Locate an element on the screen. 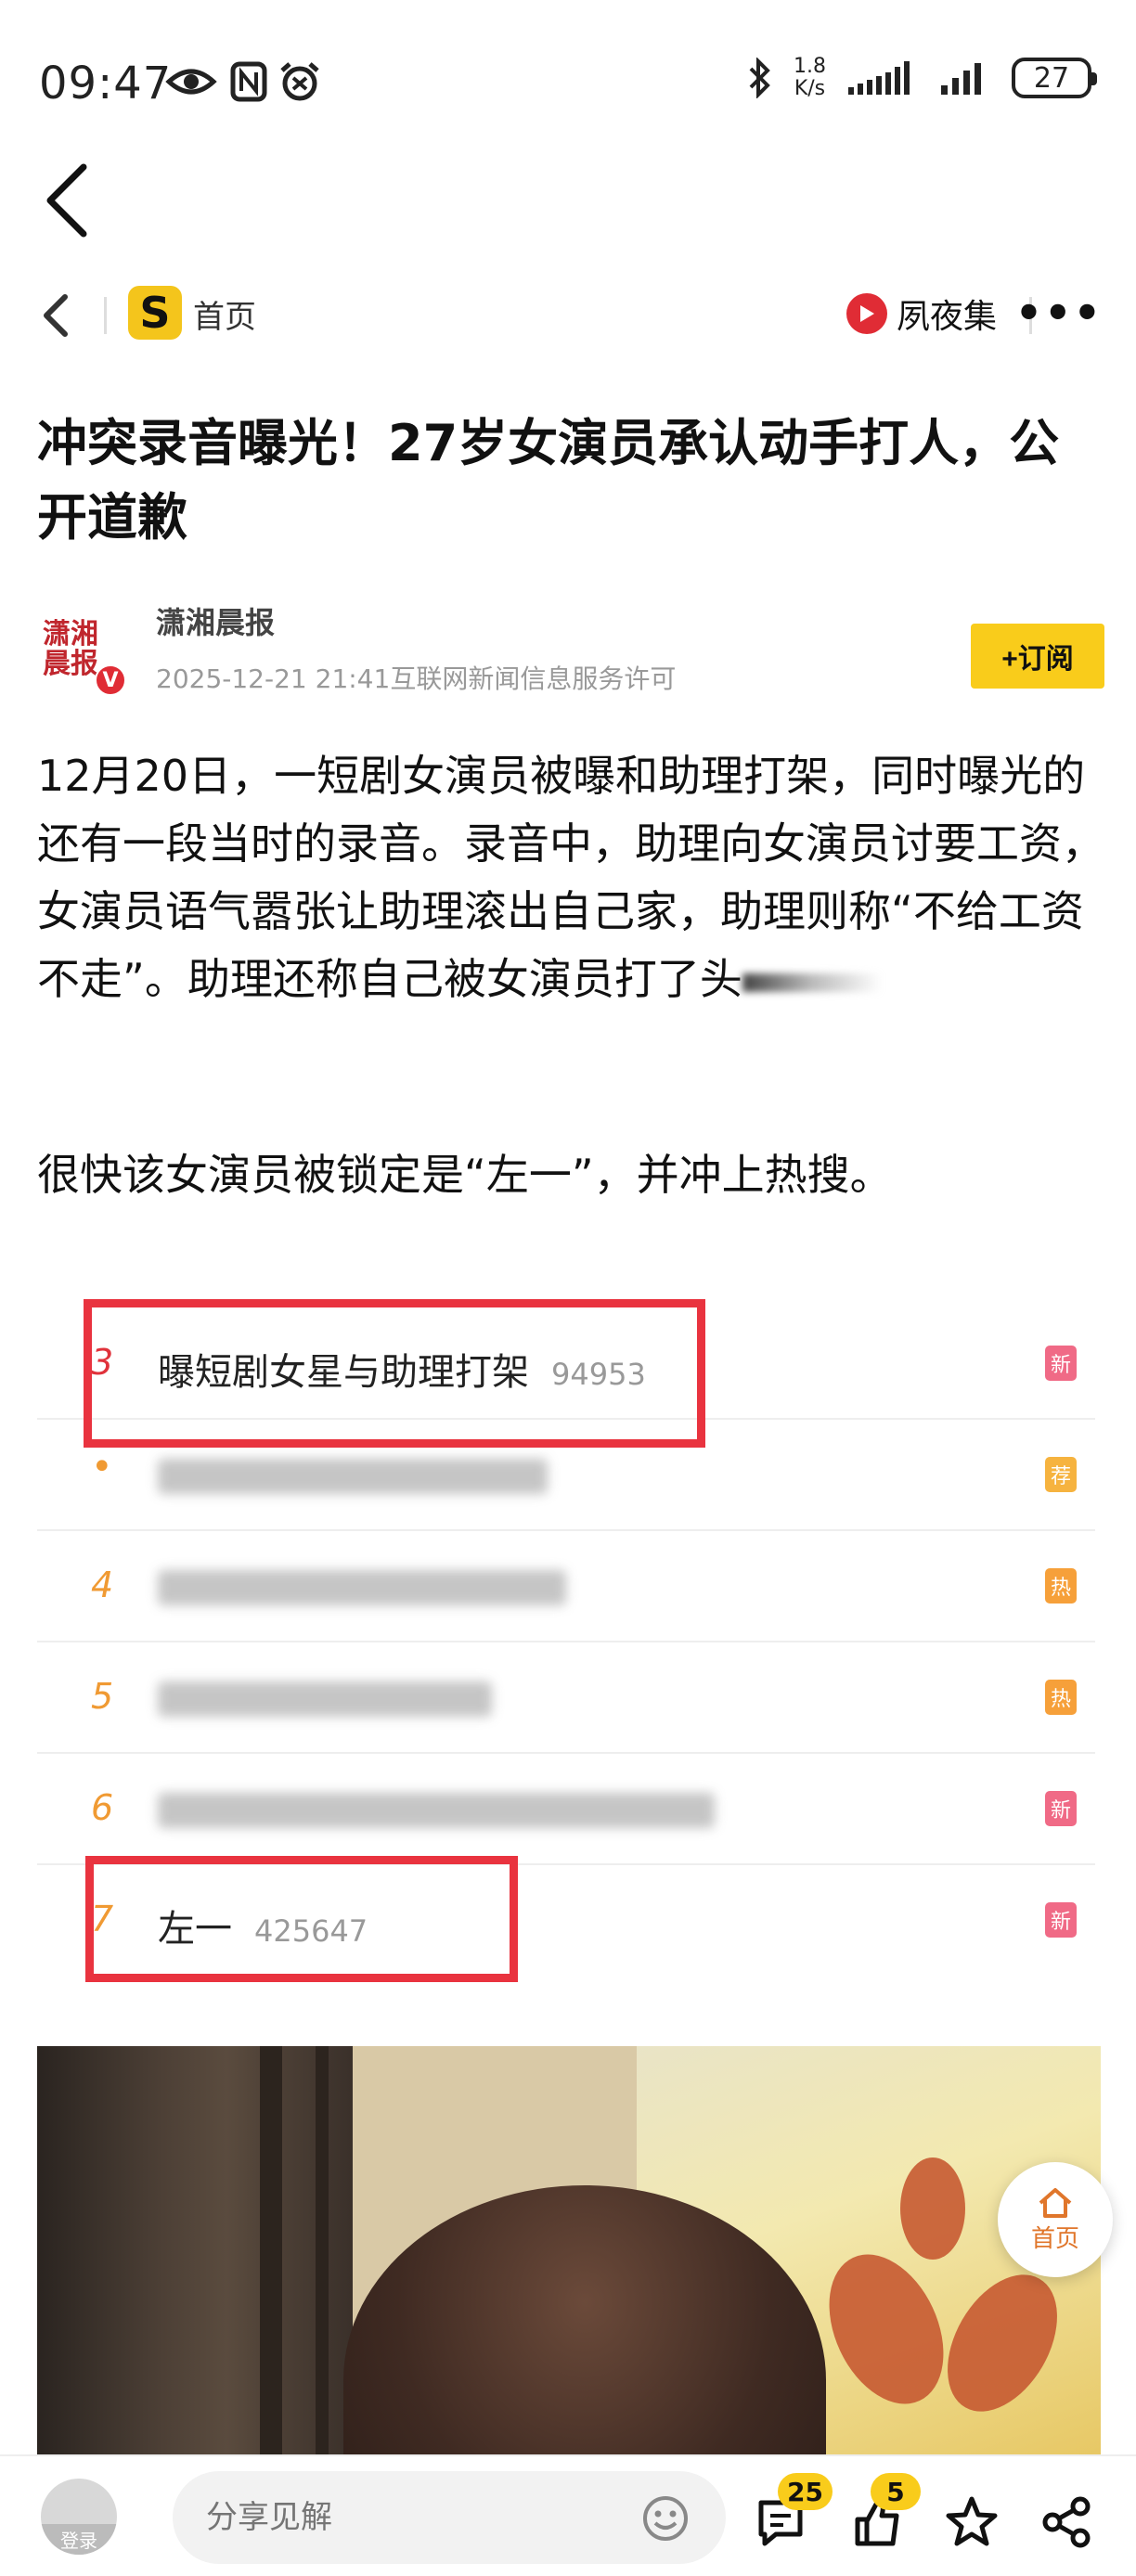 This screenshot has height=2576, width=1136. photo-wall is located at coordinates (195, 2250).